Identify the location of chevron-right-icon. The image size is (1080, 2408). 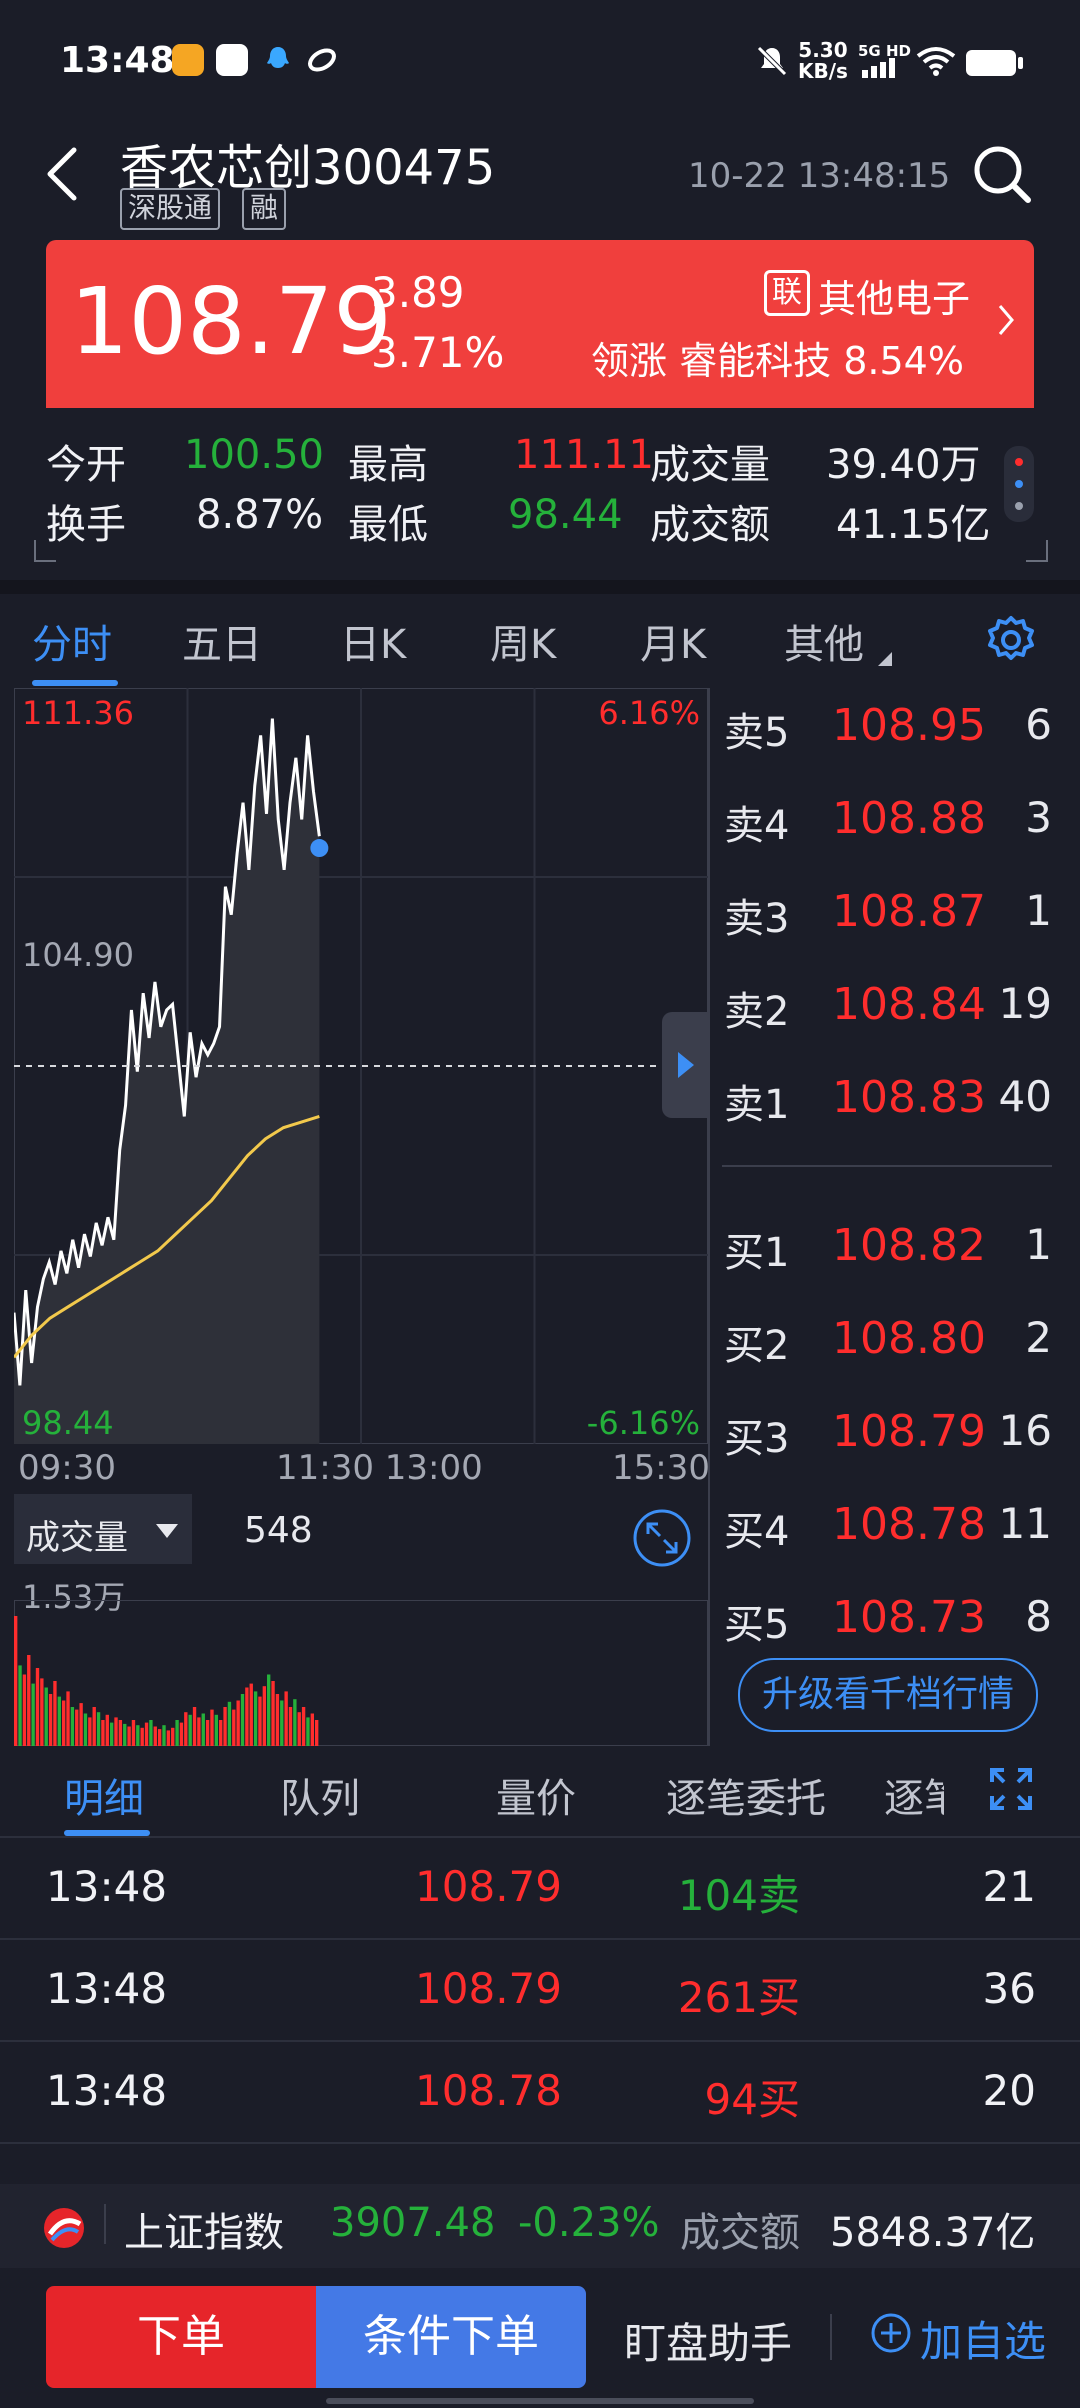
(1006, 320).